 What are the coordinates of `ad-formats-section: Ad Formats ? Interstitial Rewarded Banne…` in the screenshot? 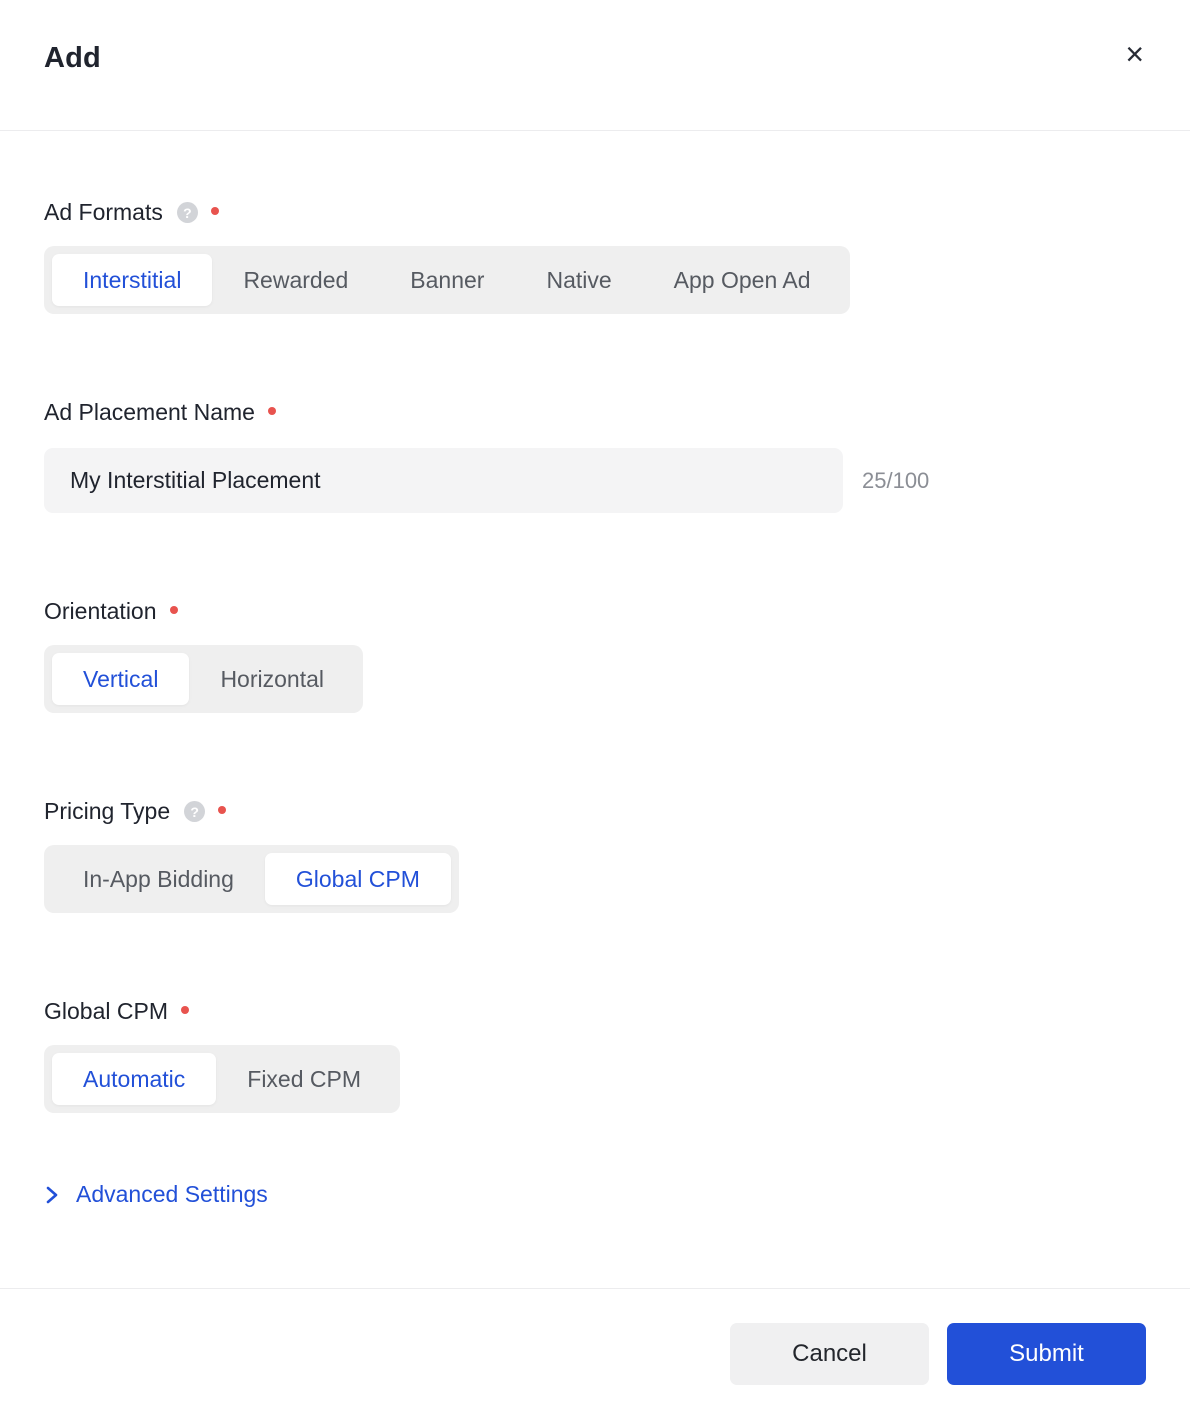 It's located at (595, 256).